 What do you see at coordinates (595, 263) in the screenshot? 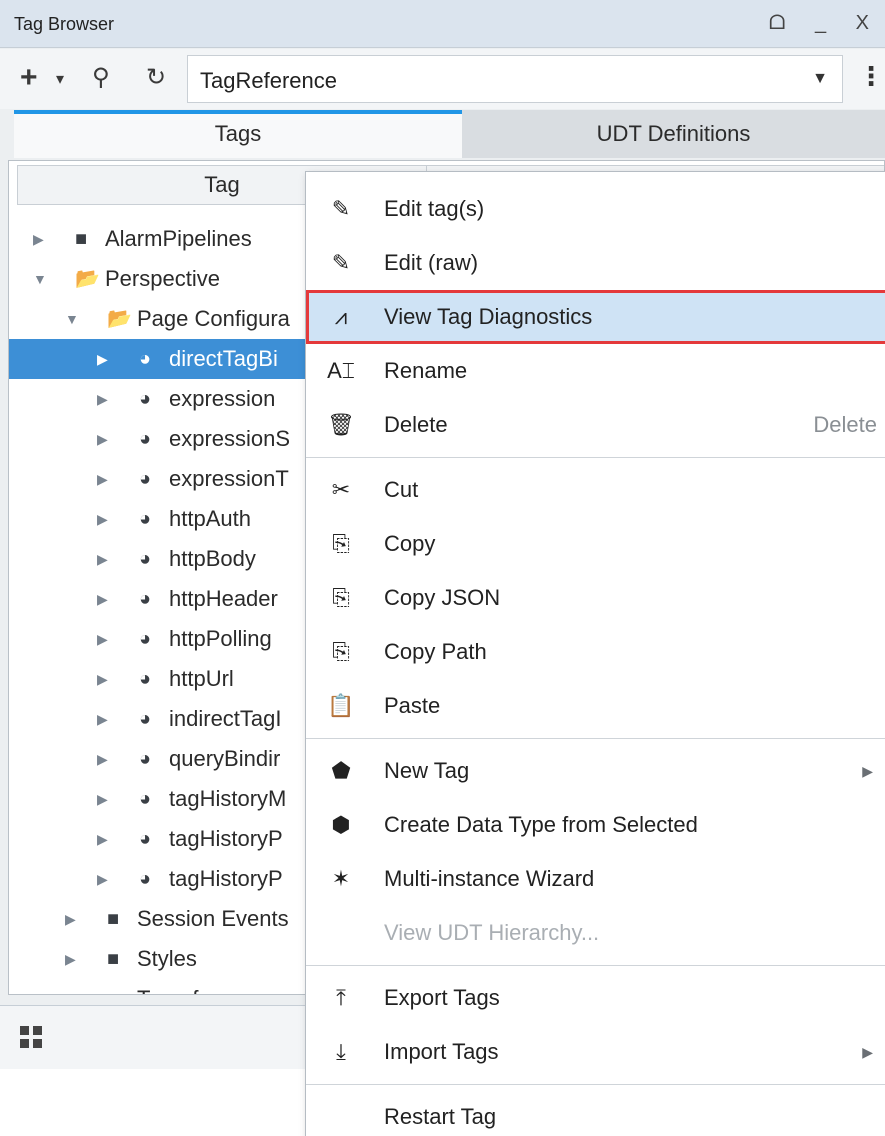
I see `menu-item-edit-raw: ✎ Edit (raw)` at bounding box center [595, 263].